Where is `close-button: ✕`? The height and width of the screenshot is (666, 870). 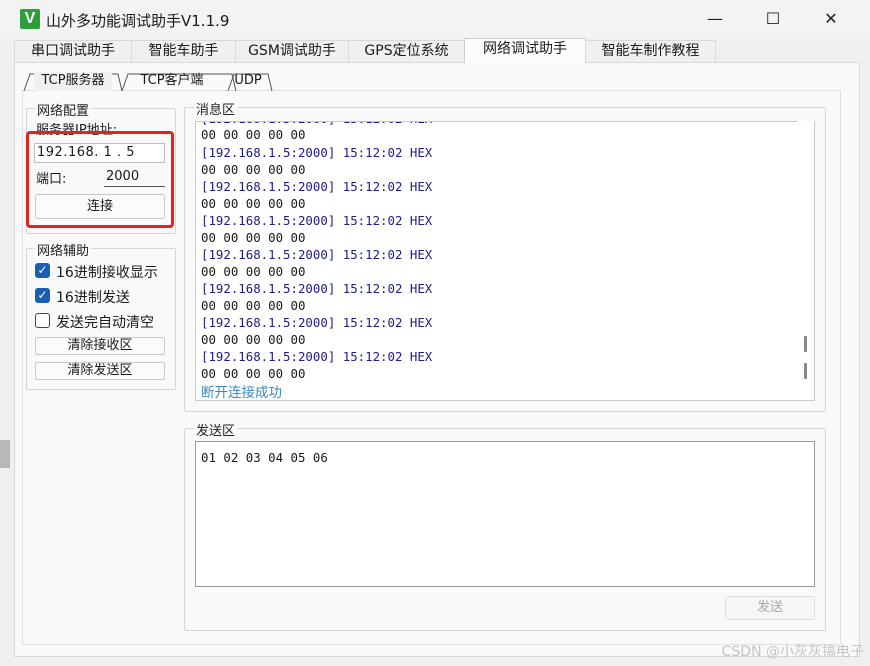
close-button: ✕ is located at coordinates (831, 19).